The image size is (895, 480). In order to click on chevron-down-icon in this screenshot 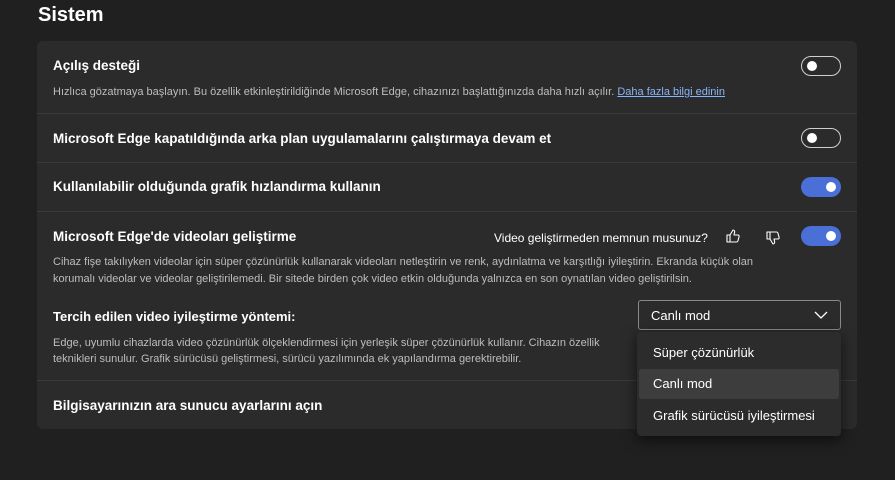, I will do `click(821, 315)`.